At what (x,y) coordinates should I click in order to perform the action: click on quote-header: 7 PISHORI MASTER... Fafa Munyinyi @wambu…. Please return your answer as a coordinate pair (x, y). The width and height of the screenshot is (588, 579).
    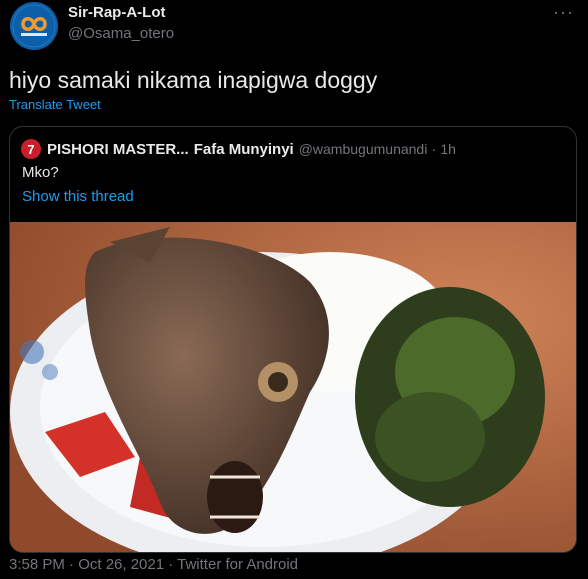
    Looking at the image, I should click on (238, 149).